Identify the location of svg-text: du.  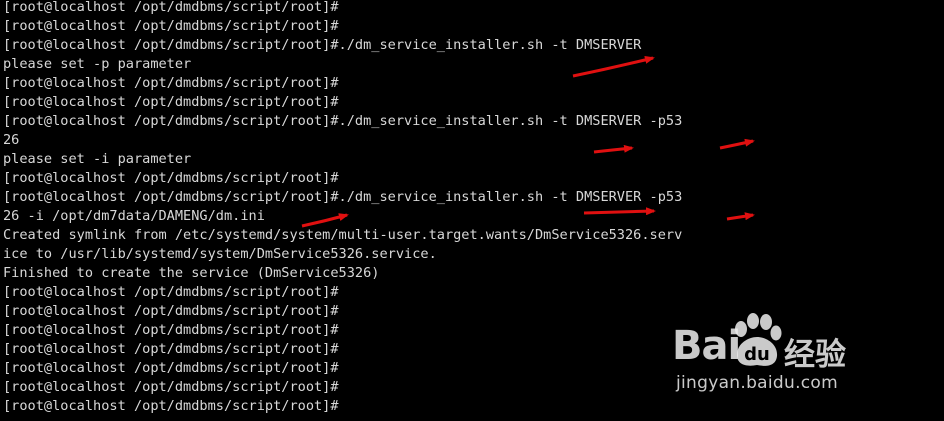
(757, 354).